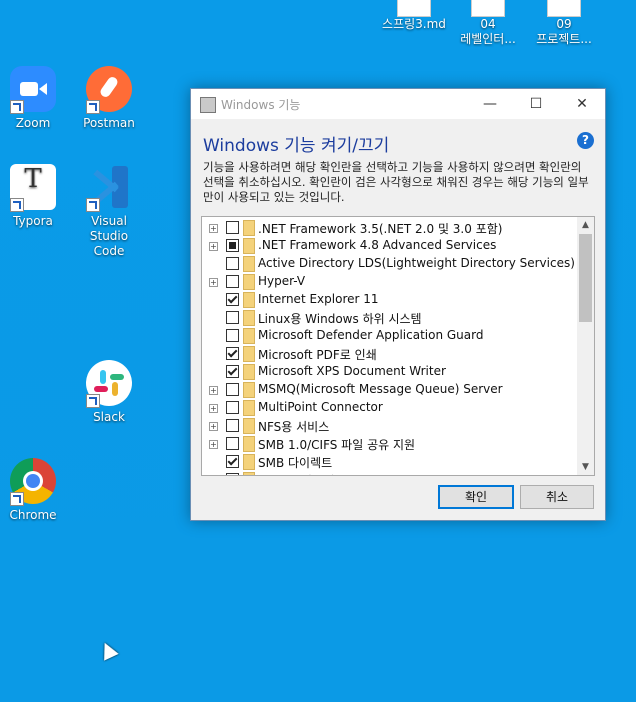 Image resolution: width=636 pixels, height=702 pixels. Describe the element at coordinates (352, 371) in the screenshot. I see `feature-label: Microsoft XPS Document Writer` at that location.